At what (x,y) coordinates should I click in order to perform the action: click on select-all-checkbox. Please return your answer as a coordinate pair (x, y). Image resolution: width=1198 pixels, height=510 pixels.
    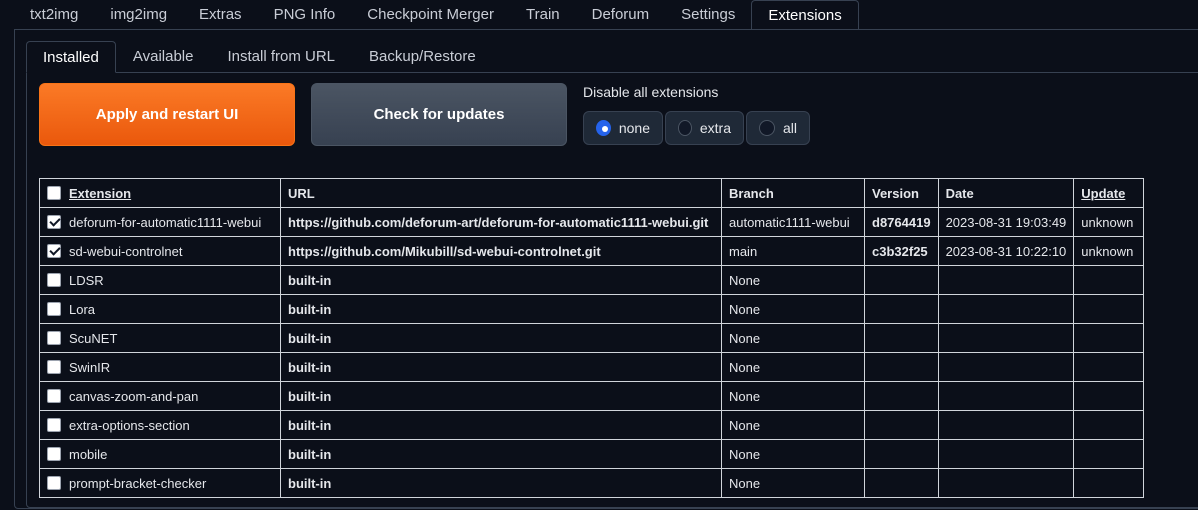
    Looking at the image, I should click on (54, 193).